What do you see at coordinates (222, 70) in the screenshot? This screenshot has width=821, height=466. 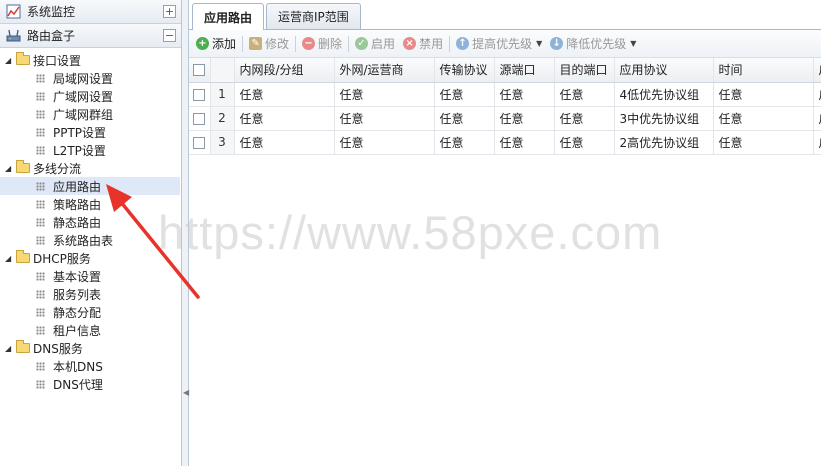 I see `row-number-header` at bounding box center [222, 70].